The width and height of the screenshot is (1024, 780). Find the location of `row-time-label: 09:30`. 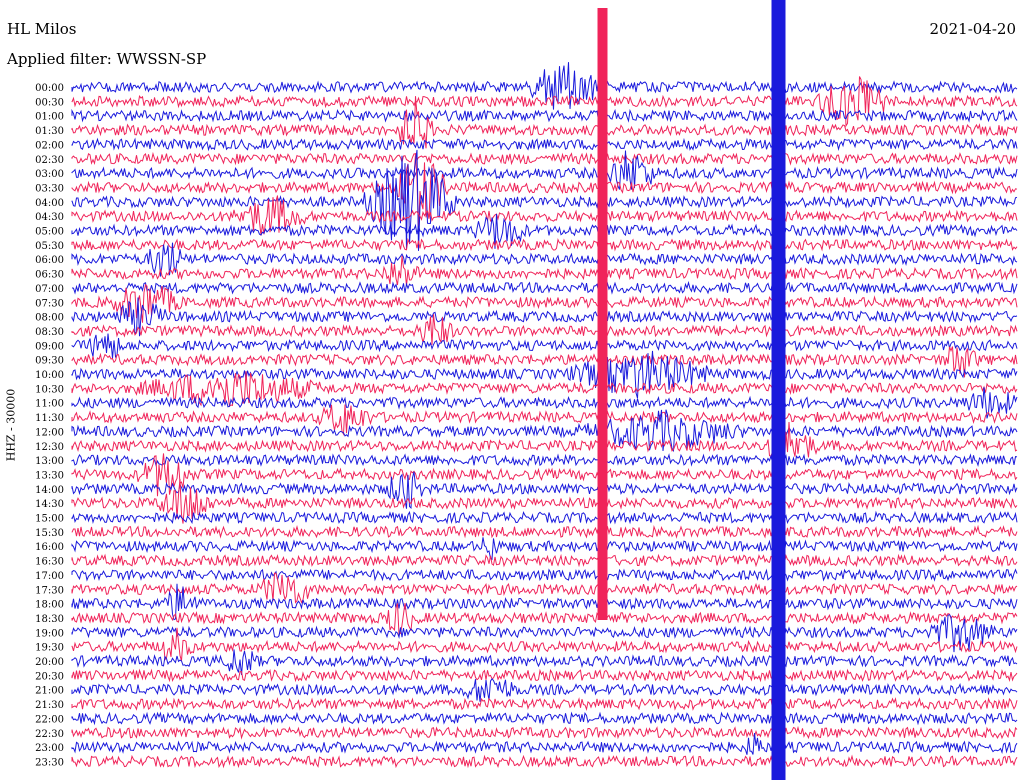

row-time-label: 09:30 is located at coordinates (49, 361).